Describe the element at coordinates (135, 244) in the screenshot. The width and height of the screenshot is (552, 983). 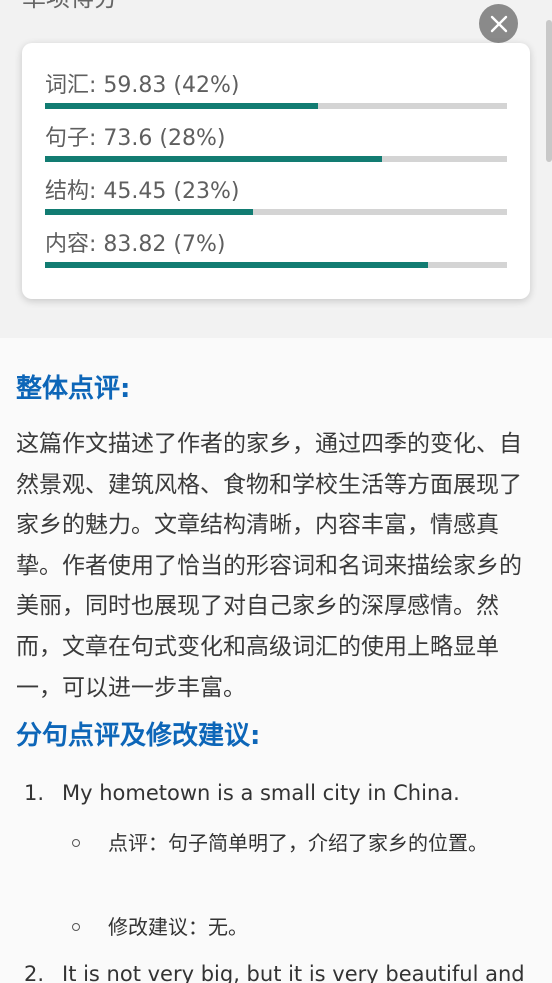
I see `score-label: 内容: 83.82 (7%)` at that location.